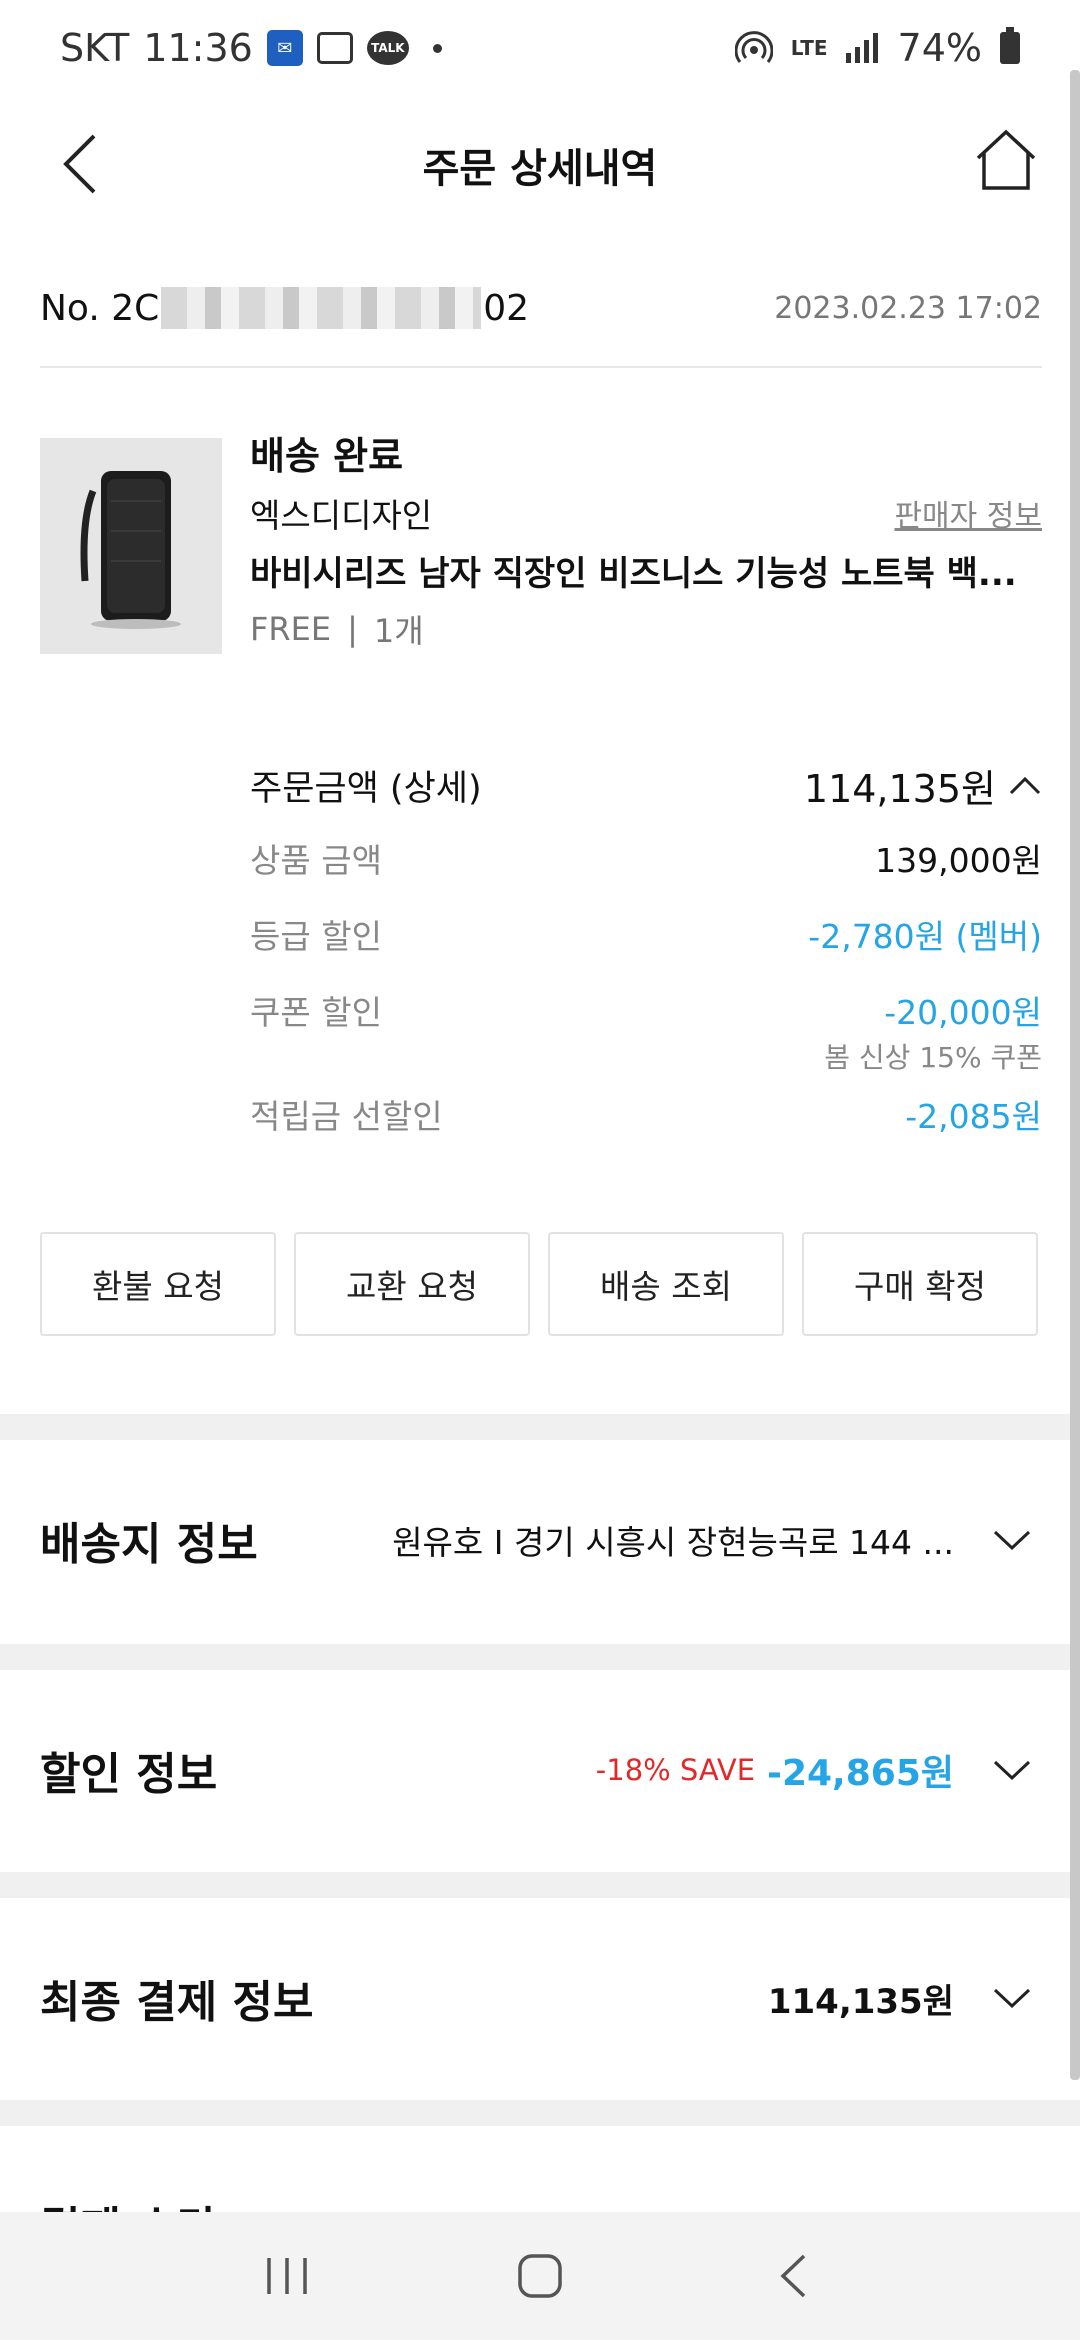 The image size is (1080, 2340). I want to click on recent-apps-button, so click(287, 2276).